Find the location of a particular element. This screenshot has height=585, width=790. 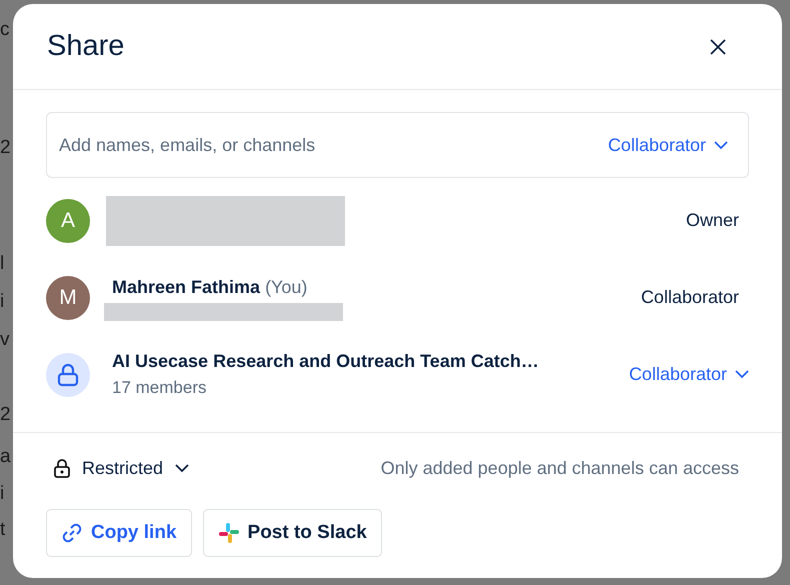

member-name: Mahreen Fathima (You) is located at coordinates (210, 287).